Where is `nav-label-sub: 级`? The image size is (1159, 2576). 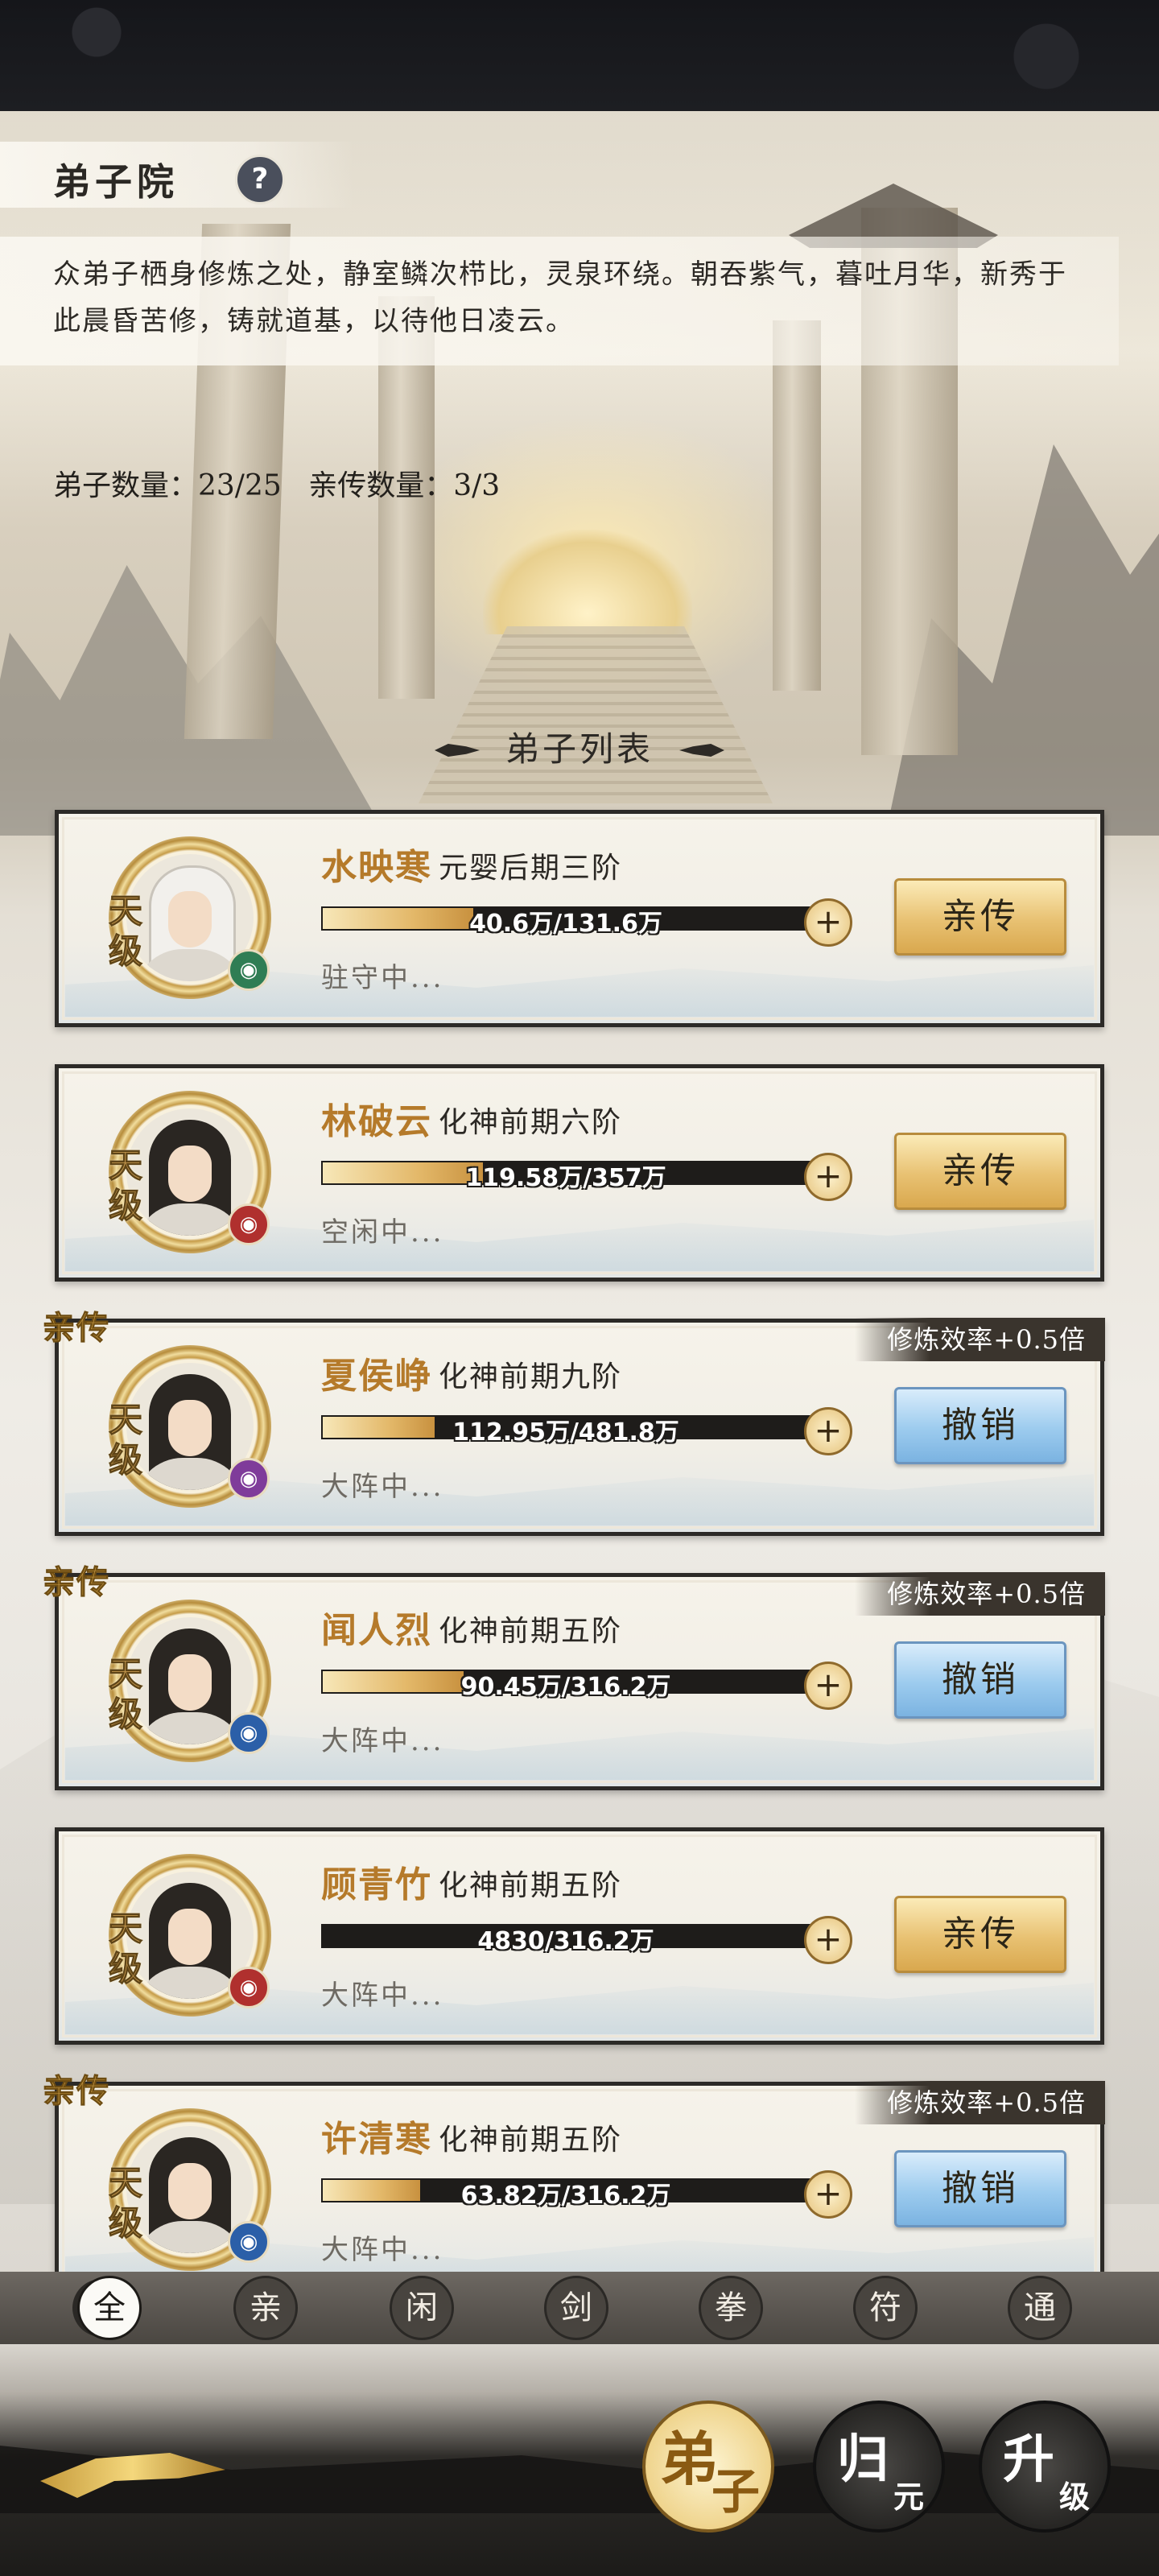
nav-label-sub: 级 is located at coordinates (1074, 2497).